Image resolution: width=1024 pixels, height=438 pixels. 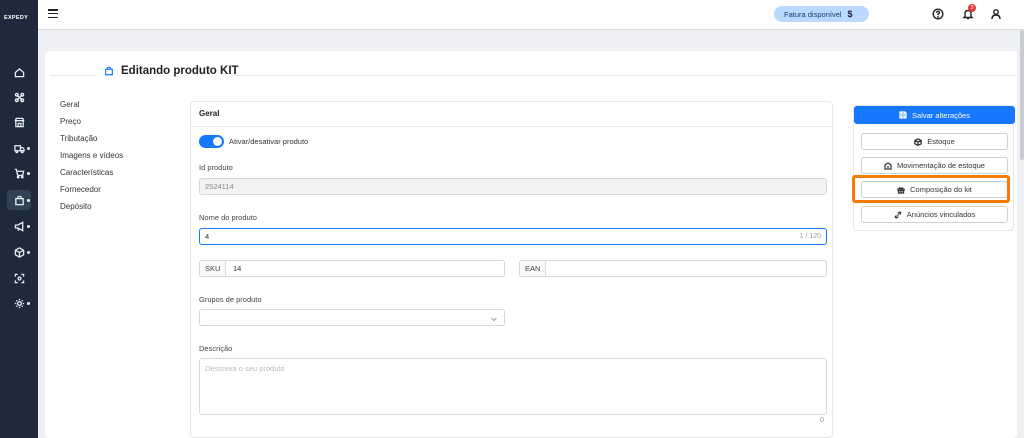 I want to click on nav-item-imagens: Imagens e vídeos, so click(x=91, y=159).